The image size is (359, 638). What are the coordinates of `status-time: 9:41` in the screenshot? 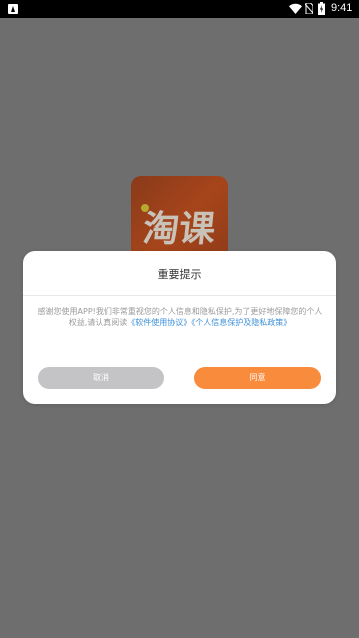 It's located at (342, 8).